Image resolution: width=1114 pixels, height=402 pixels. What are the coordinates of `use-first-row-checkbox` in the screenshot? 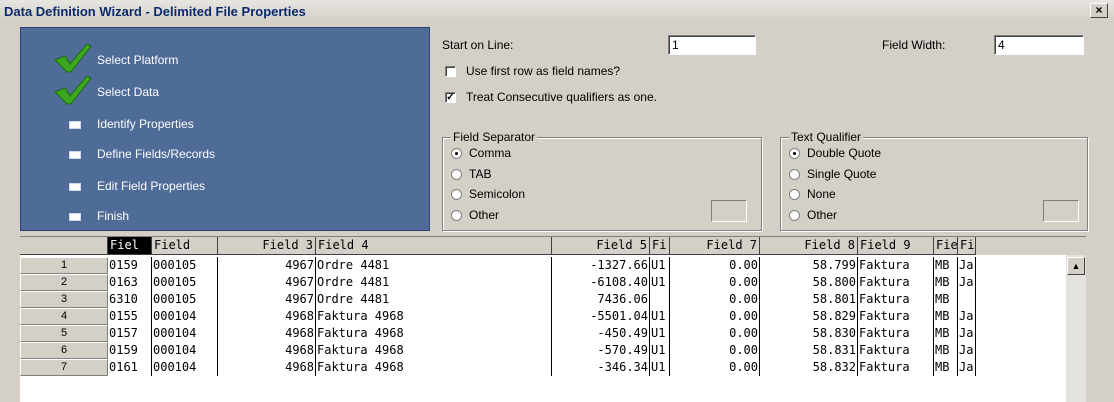 It's located at (450, 71).